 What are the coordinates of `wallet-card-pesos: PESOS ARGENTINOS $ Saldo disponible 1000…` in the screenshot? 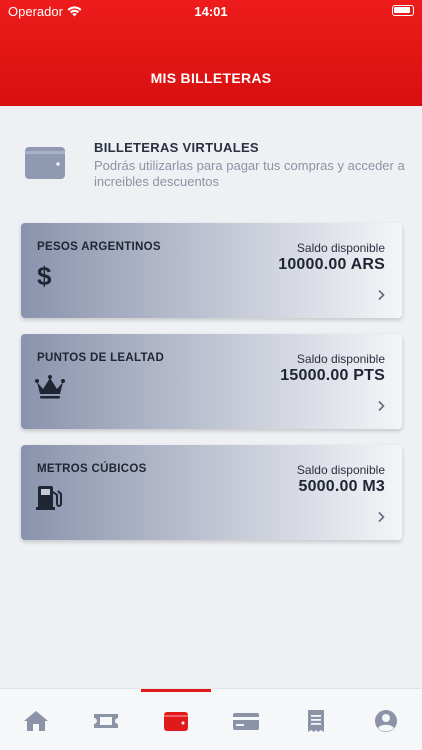 It's located at (211, 270).